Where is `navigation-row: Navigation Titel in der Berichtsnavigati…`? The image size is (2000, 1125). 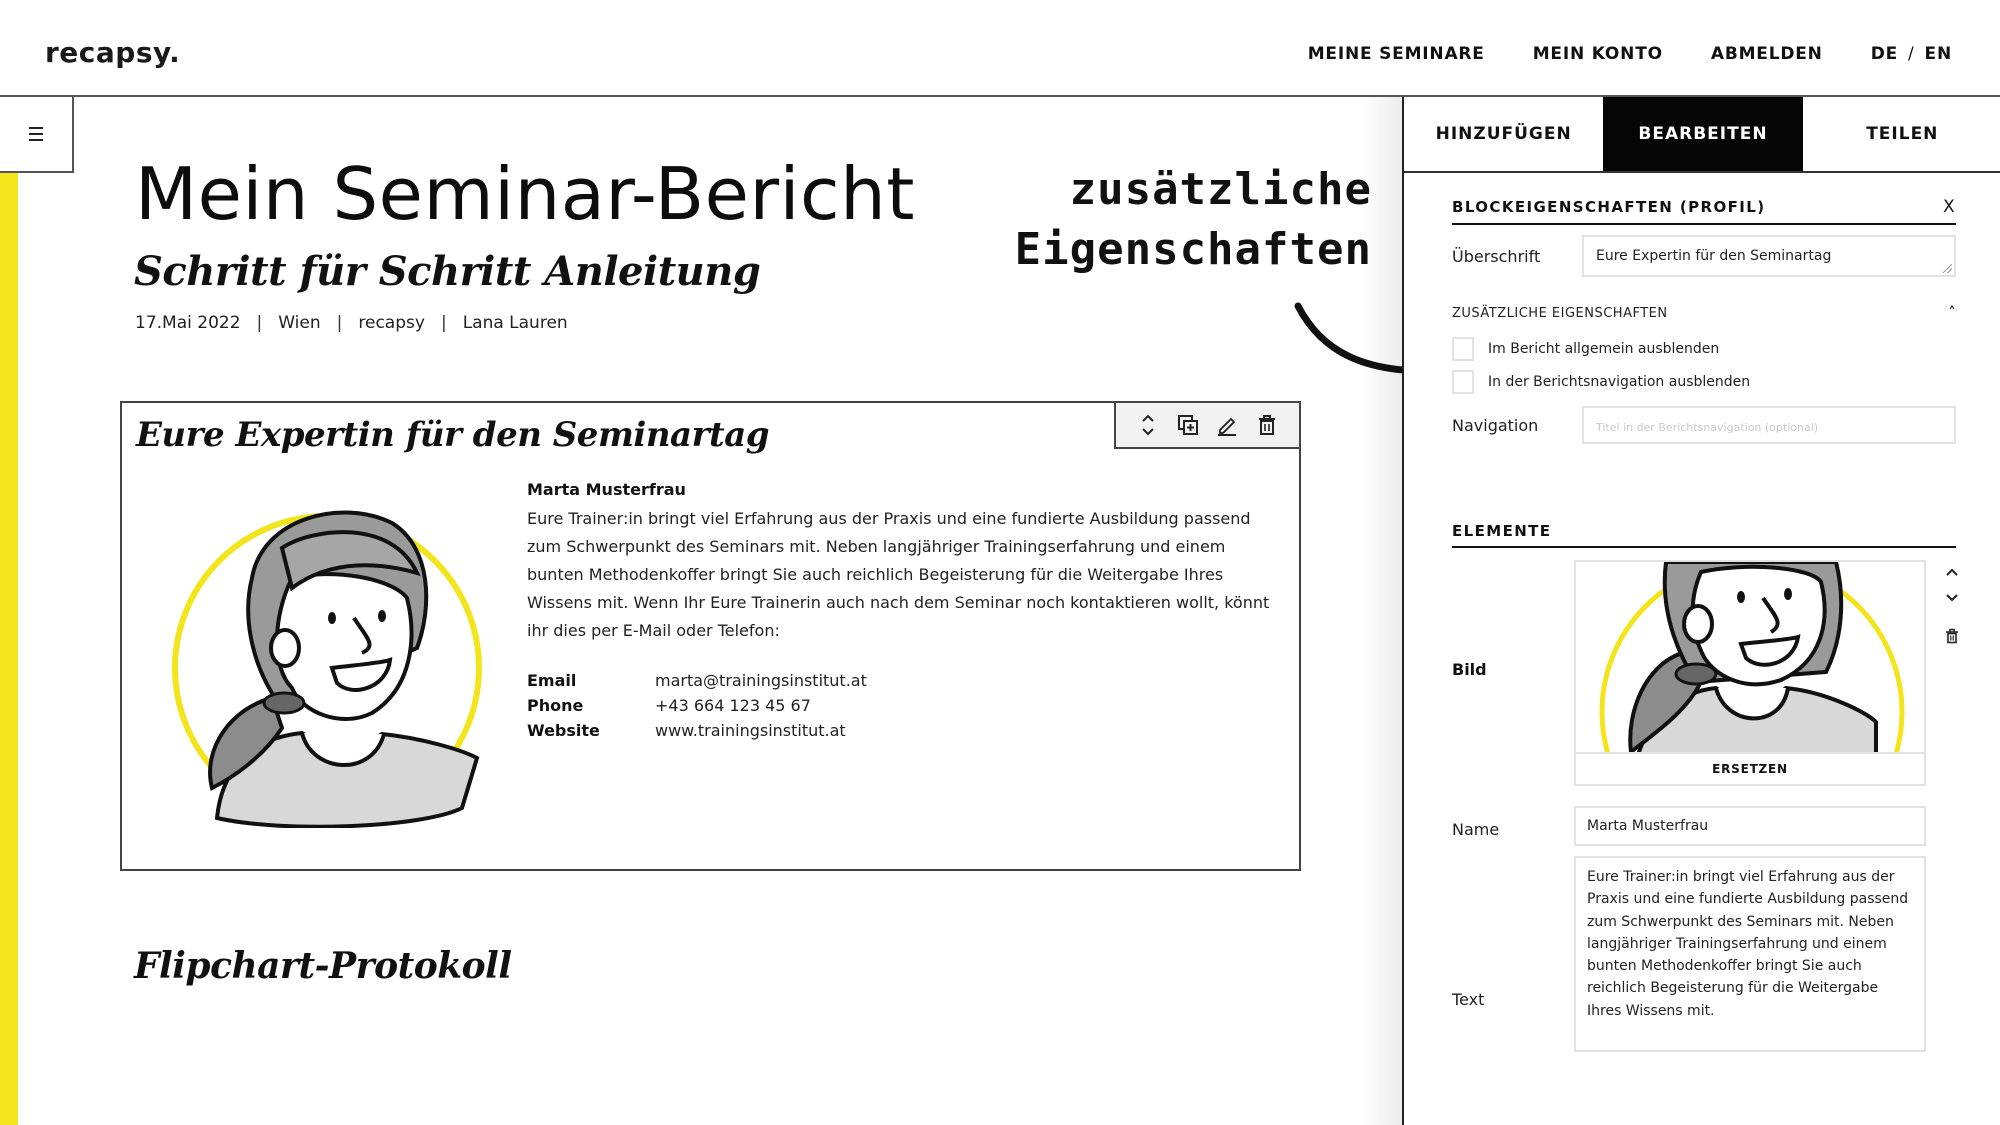
navigation-row: Navigation Titel in der Berichtsnavigati… is located at coordinates (1704, 425).